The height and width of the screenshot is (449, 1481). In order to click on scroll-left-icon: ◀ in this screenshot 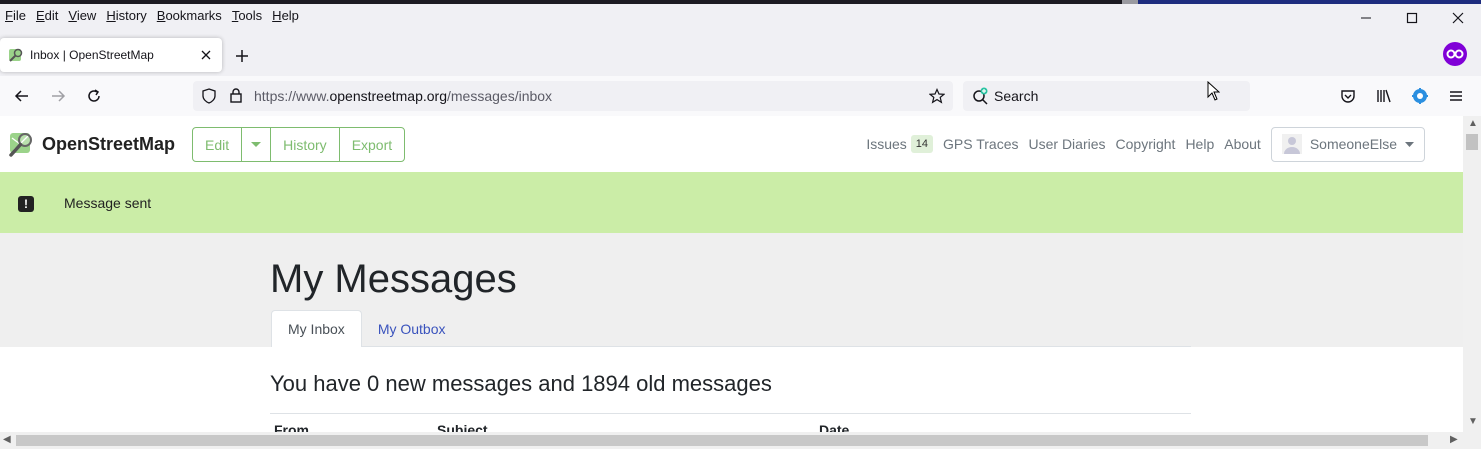, I will do `click(7, 439)`.